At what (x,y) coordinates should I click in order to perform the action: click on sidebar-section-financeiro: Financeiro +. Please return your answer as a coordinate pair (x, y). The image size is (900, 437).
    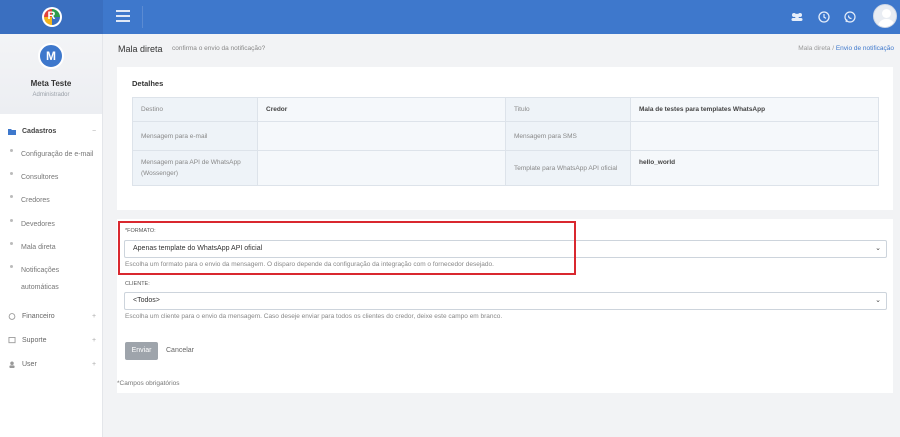
    Looking at the image, I should click on (51, 316).